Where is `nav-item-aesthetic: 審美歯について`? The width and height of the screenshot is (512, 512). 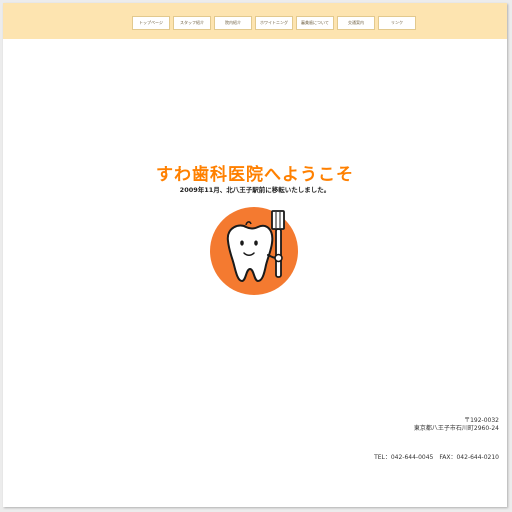 nav-item-aesthetic: 審美歯について is located at coordinates (315, 23).